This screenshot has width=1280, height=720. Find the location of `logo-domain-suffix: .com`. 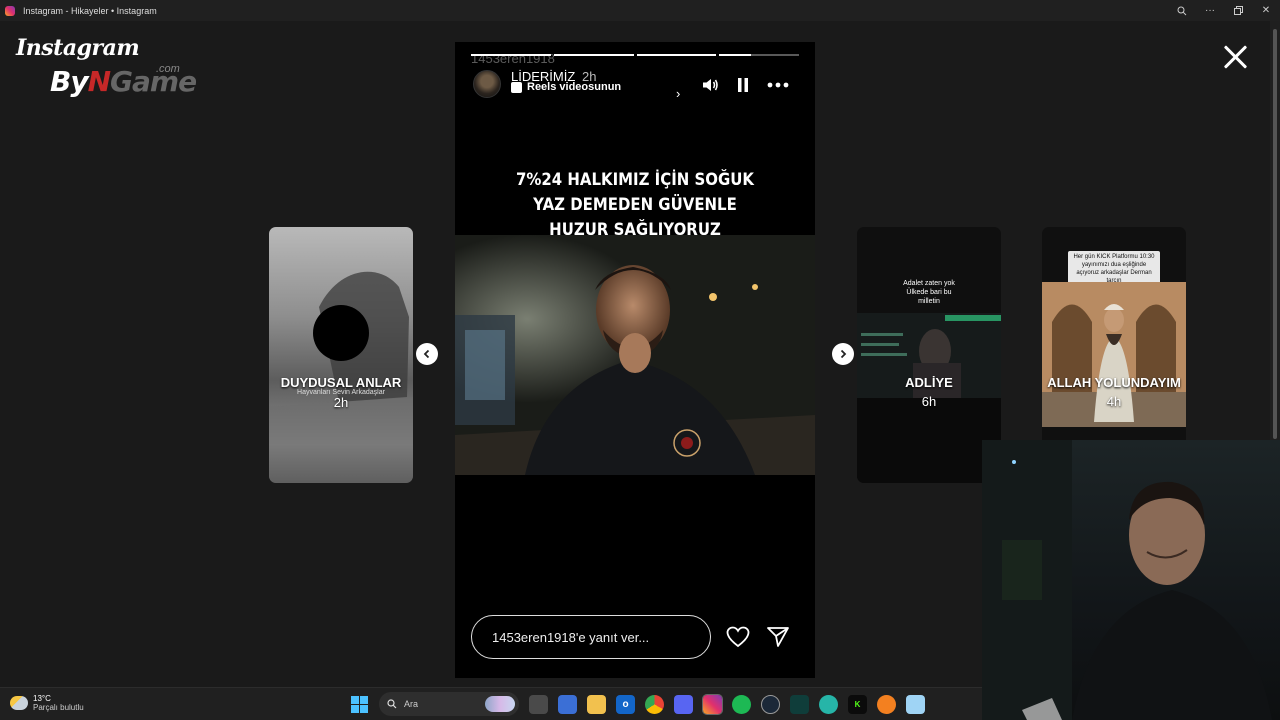

logo-domain-suffix: .com is located at coordinates (168, 69).